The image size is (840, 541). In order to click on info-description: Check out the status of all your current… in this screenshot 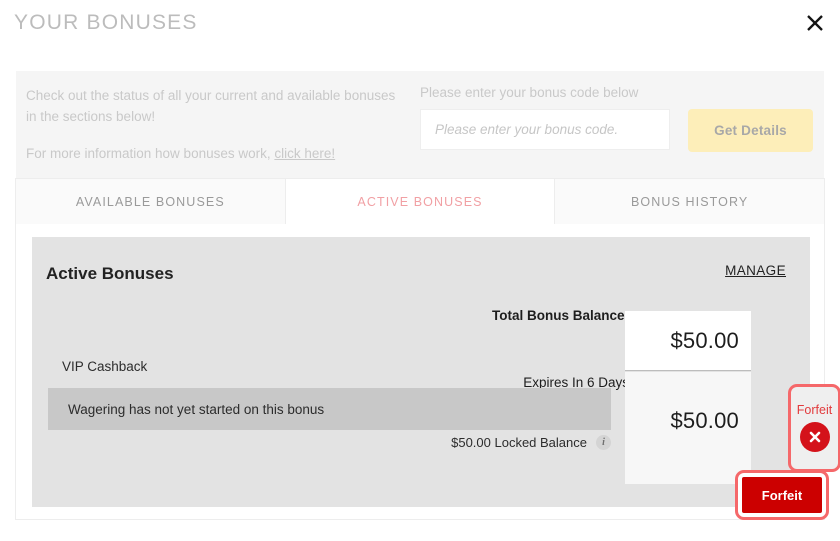, I will do `click(216, 124)`.